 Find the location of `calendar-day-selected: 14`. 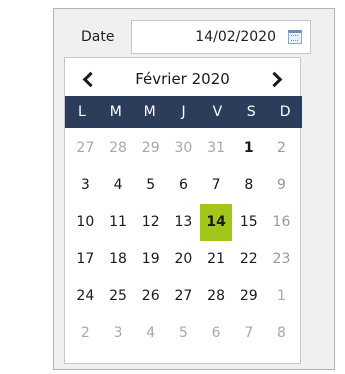

calendar-day-selected: 14 is located at coordinates (216, 222).